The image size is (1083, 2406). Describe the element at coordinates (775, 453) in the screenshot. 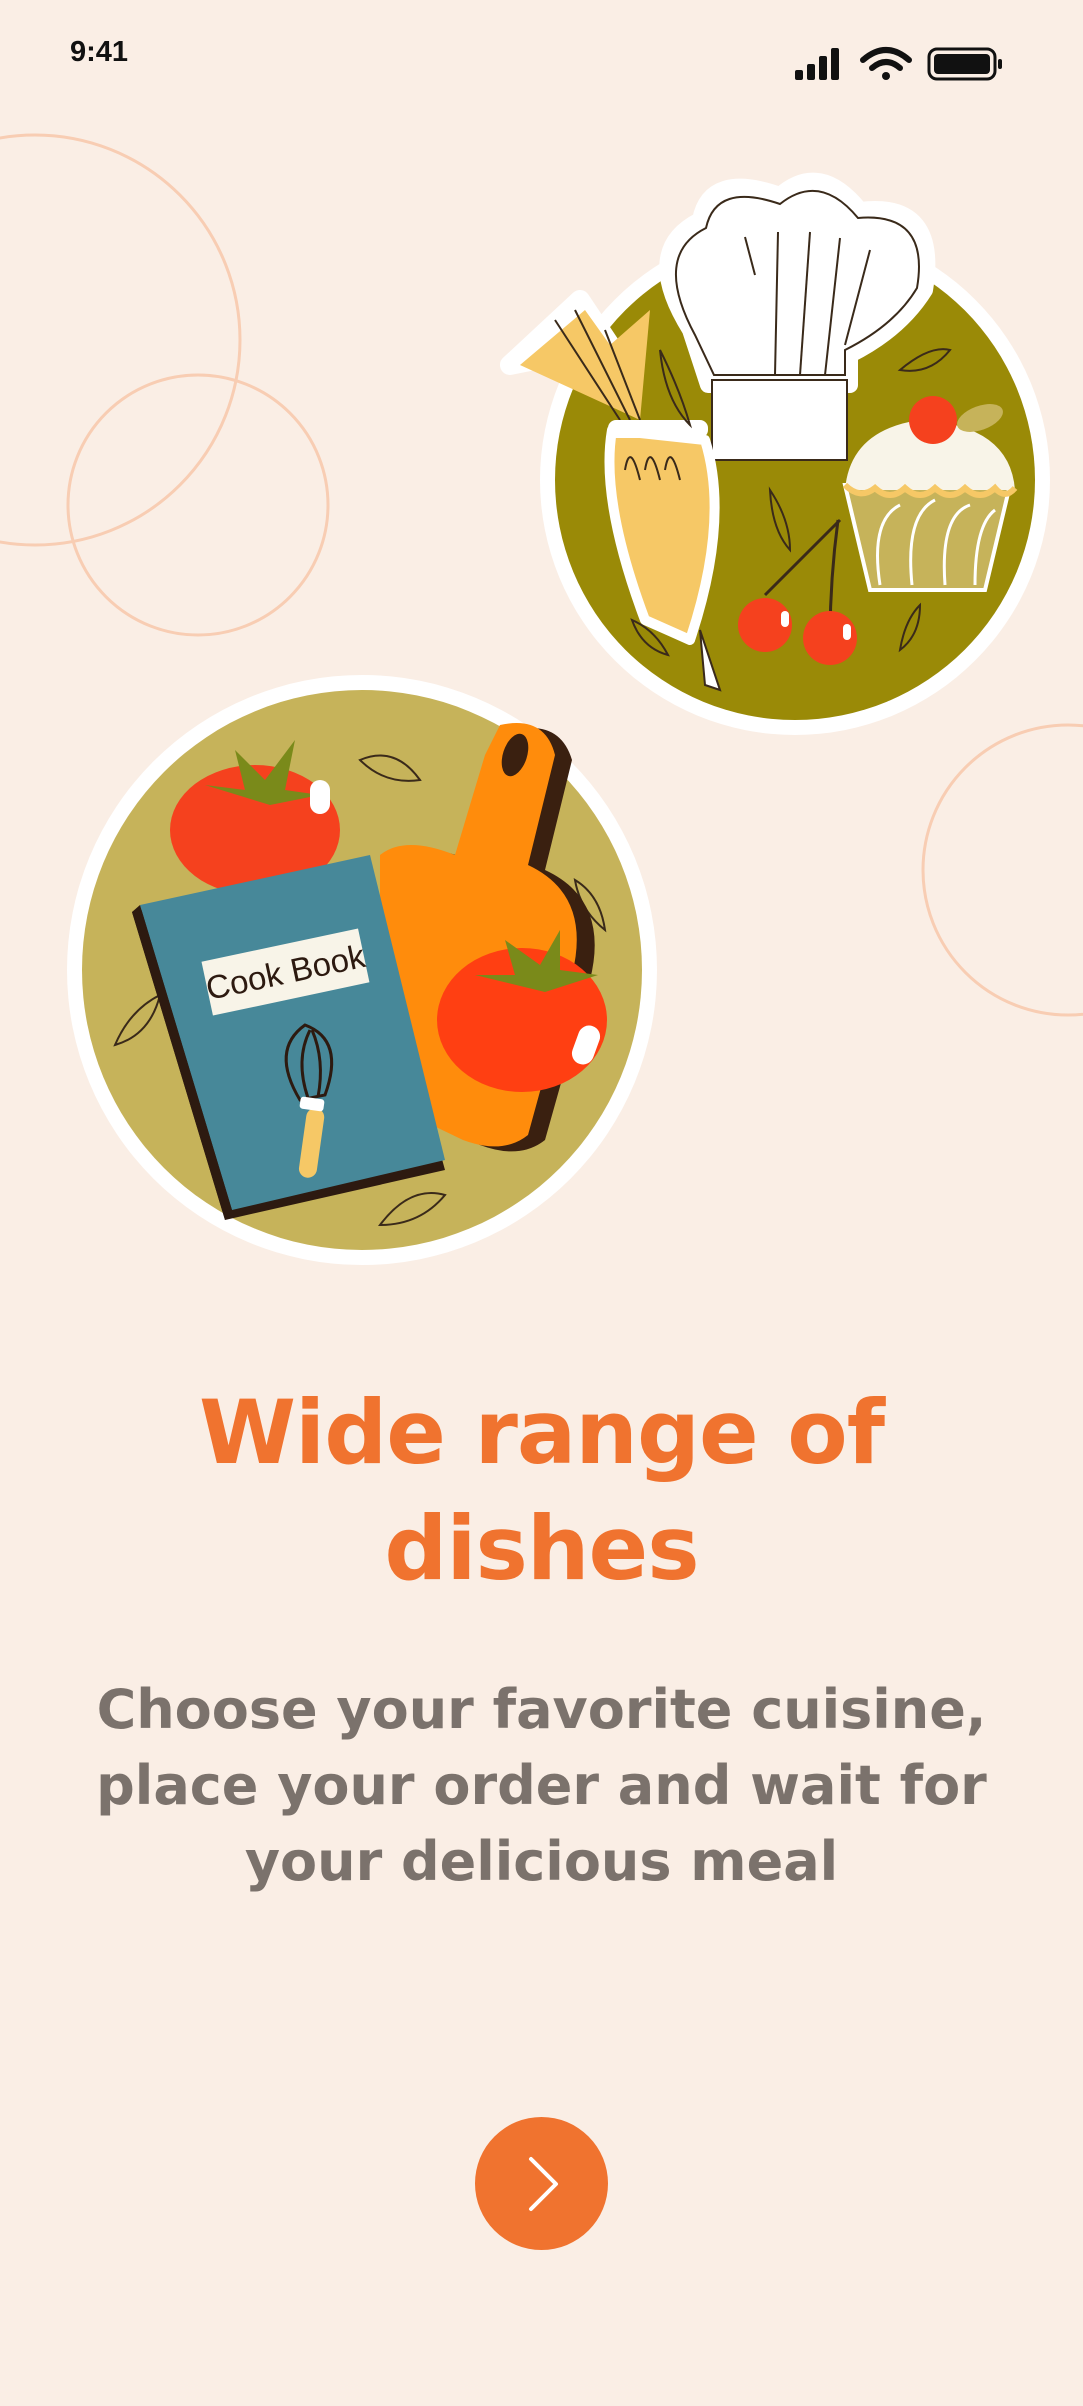

I see `dessert-plate-illustration` at that location.